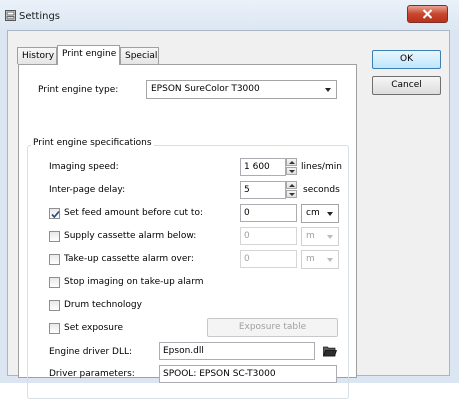 Image resolution: width=459 pixels, height=399 pixels. I want to click on close-icon, so click(427, 14).